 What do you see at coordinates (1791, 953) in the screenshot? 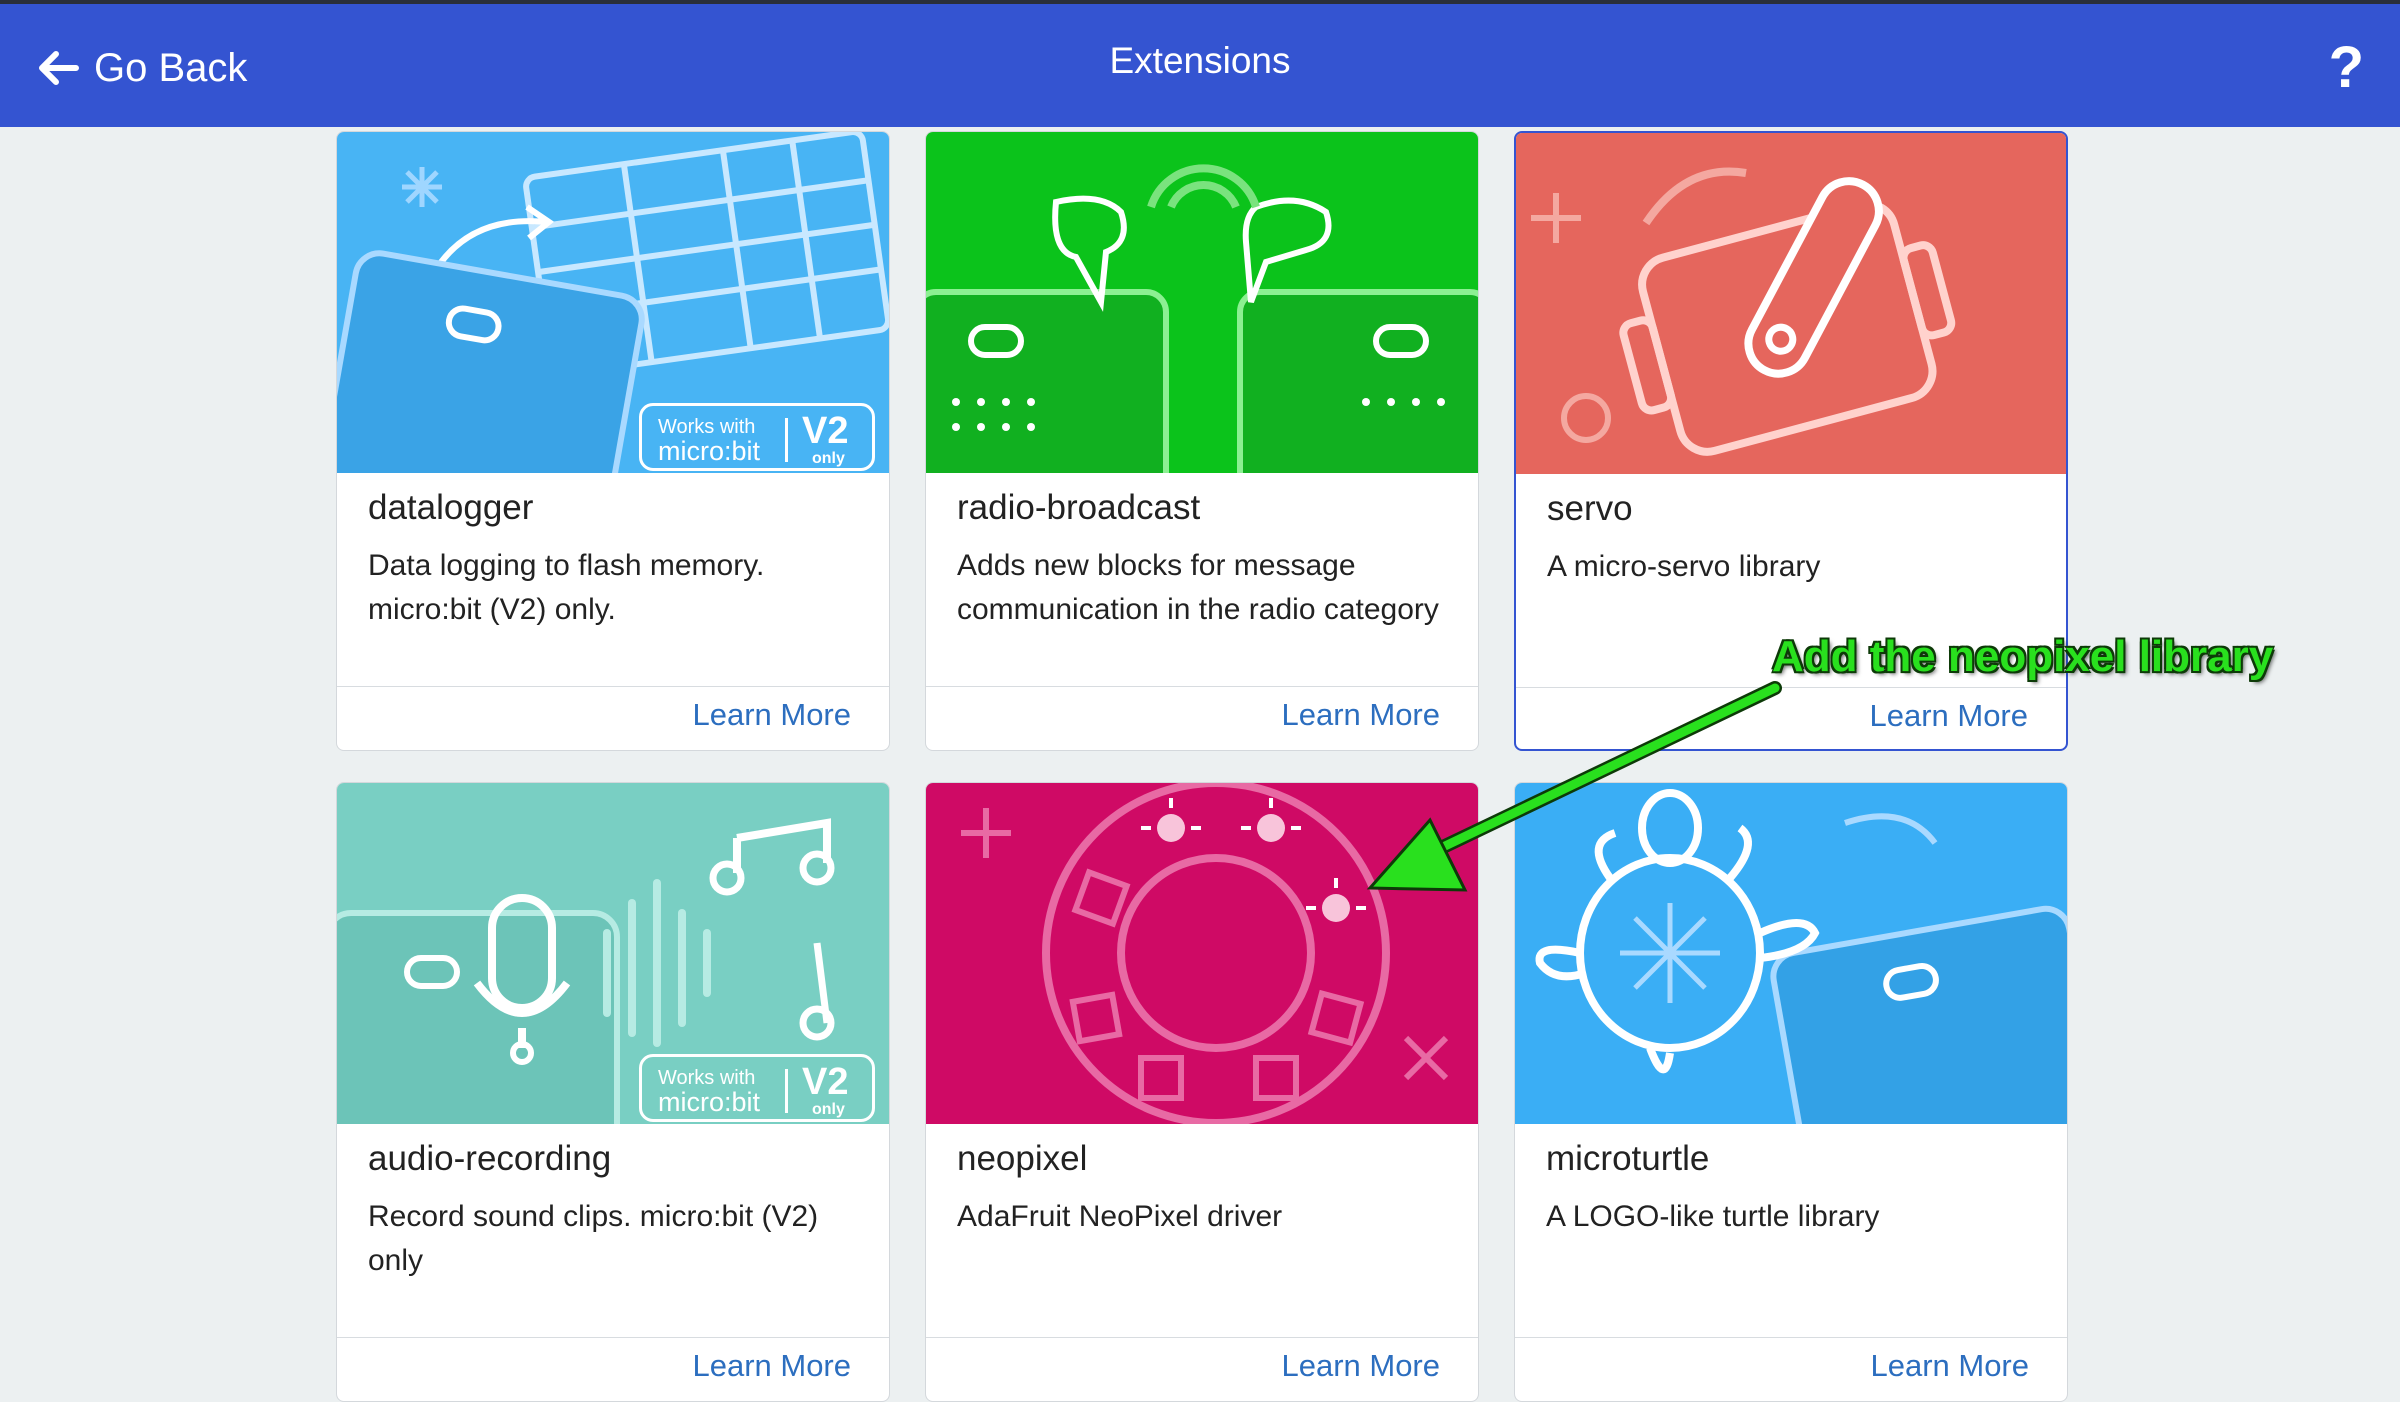
I see `microturtle-banner` at bounding box center [1791, 953].